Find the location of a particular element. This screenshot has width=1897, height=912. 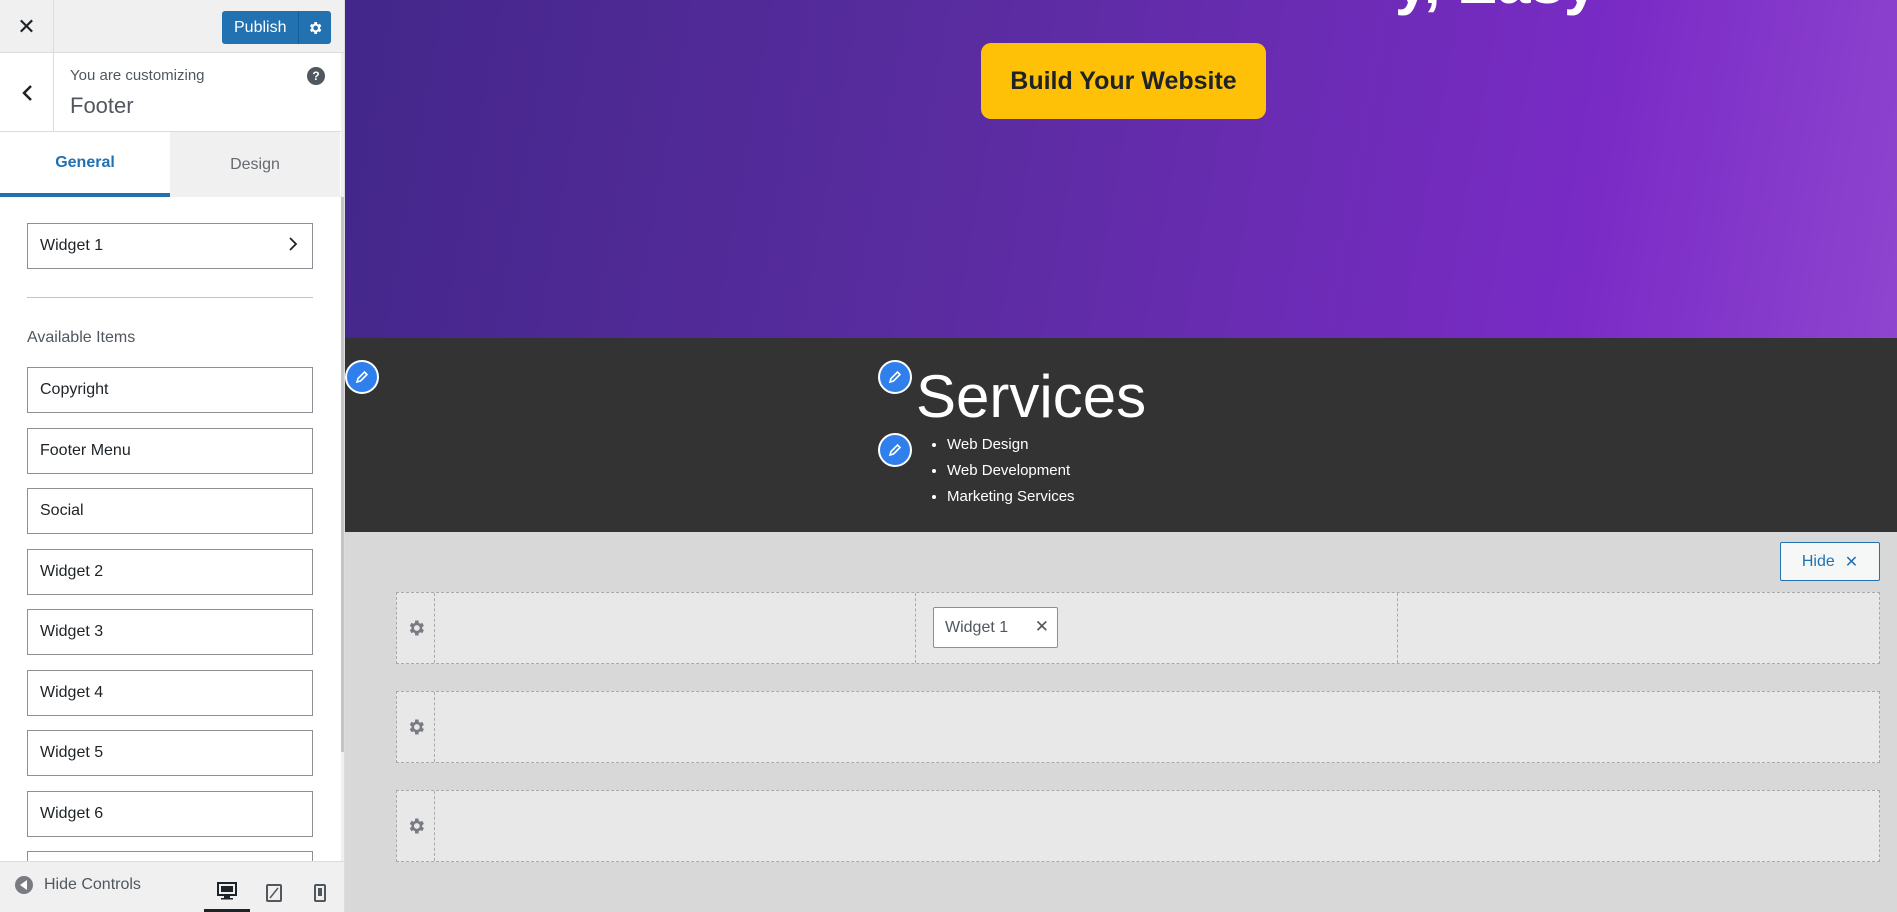

remove-widget-icon: ✕ is located at coordinates (1042, 627).